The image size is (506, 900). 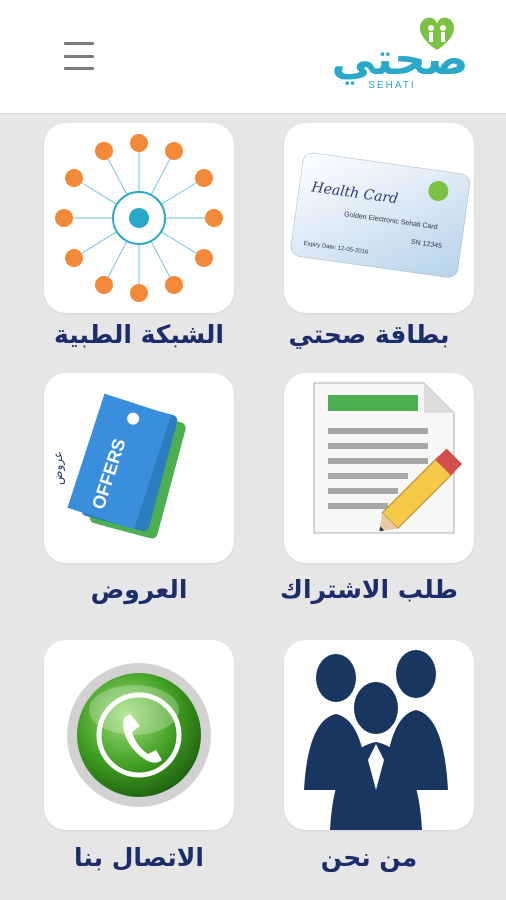 What do you see at coordinates (139, 589) in the screenshot?
I see `offers-label: العروض` at bounding box center [139, 589].